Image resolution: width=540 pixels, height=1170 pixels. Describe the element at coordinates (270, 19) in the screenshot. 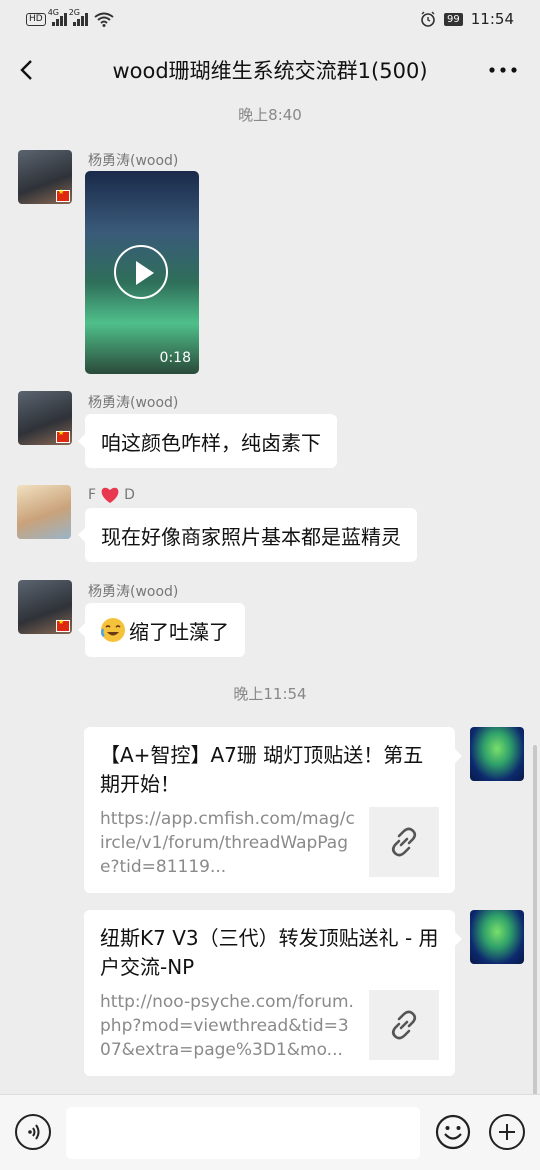

I see `status-bar: HD 4G 2G 99 11:54` at that location.